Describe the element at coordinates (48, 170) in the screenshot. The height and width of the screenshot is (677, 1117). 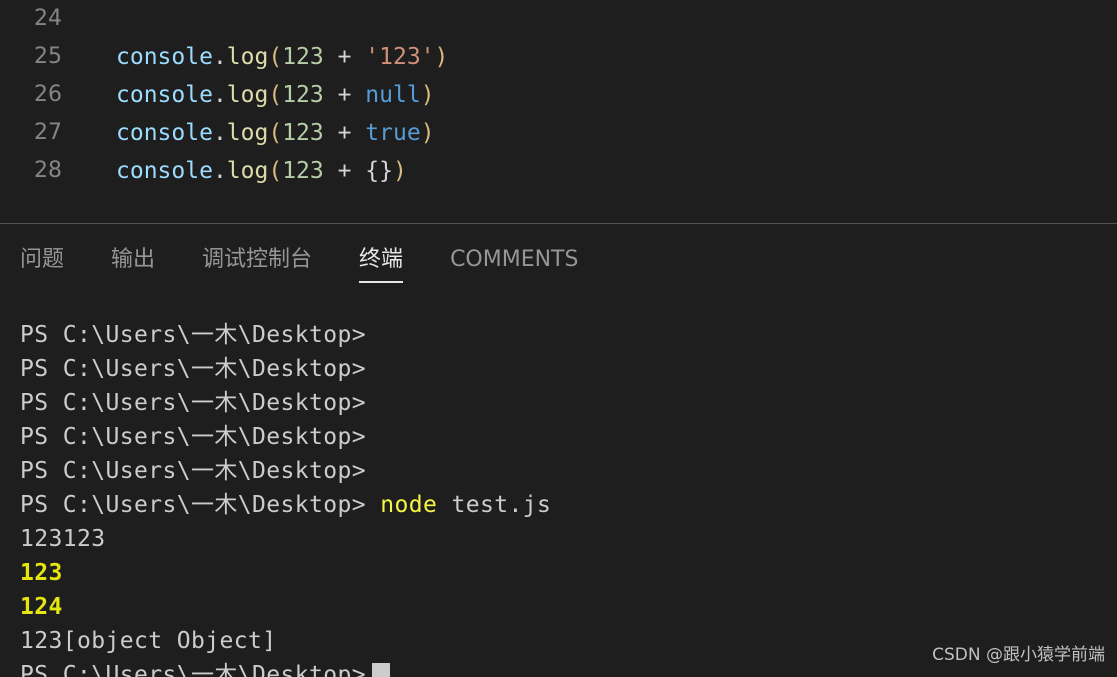
I see `line-number: 28` at that location.